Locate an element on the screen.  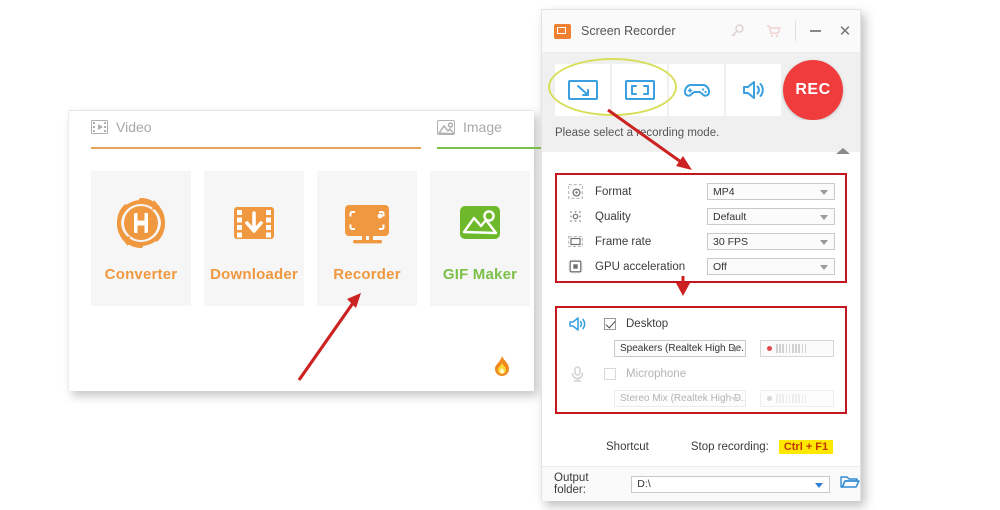
microphone-icon is located at coordinates (577, 374).